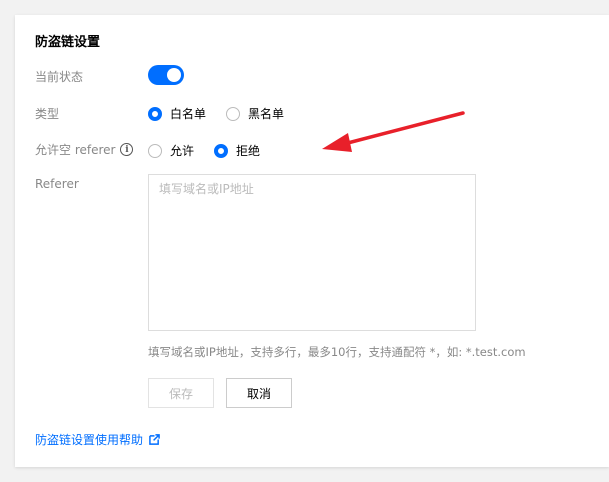 The width and height of the screenshot is (609, 482). What do you see at coordinates (127, 149) in the screenshot?
I see `info-icon: i` at bounding box center [127, 149].